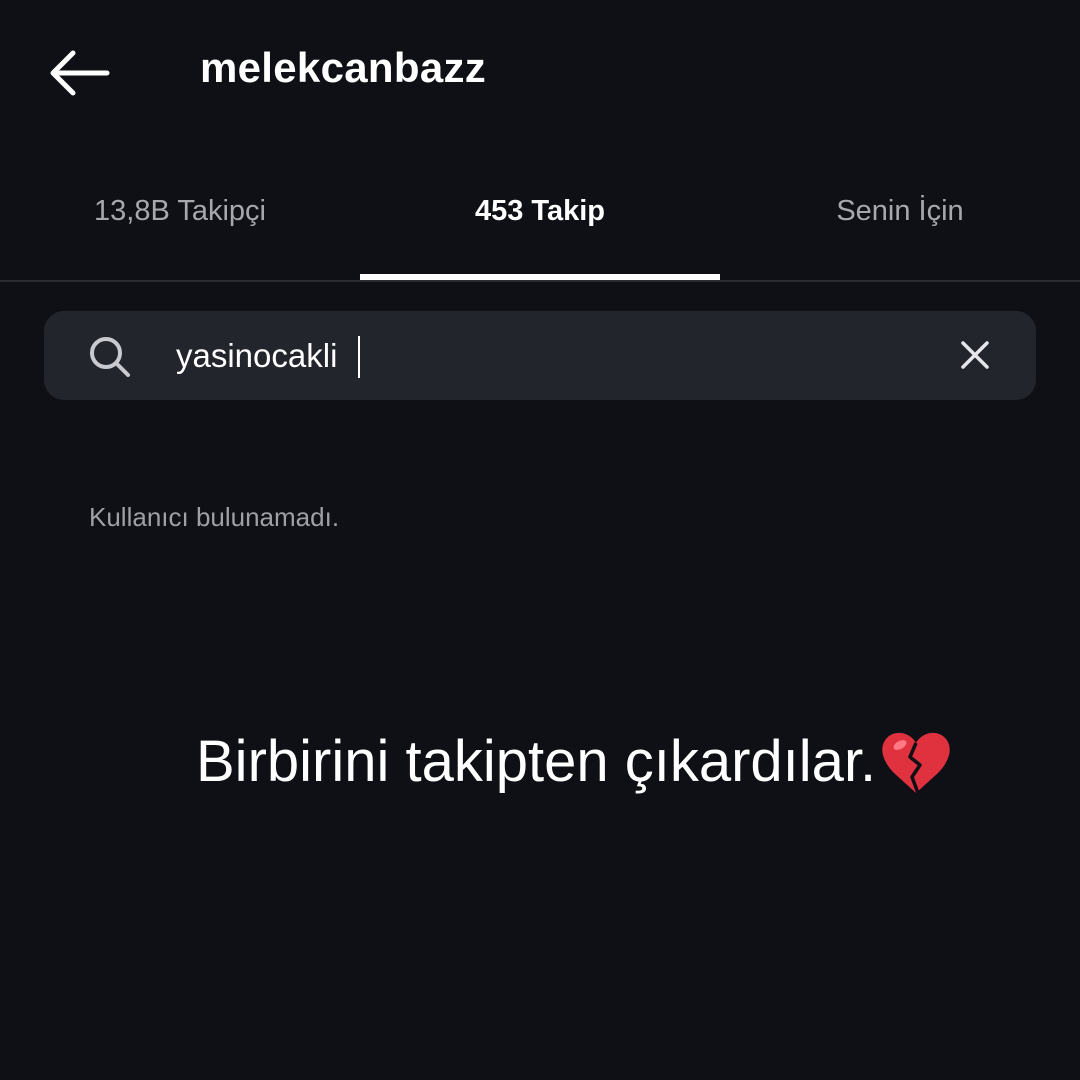 The width and height of the screenshot is (1080, 1080). Describe the element at coordinates (900, 225) in the screenshot. I see `tab-for-you: Senin İçin` at that location.